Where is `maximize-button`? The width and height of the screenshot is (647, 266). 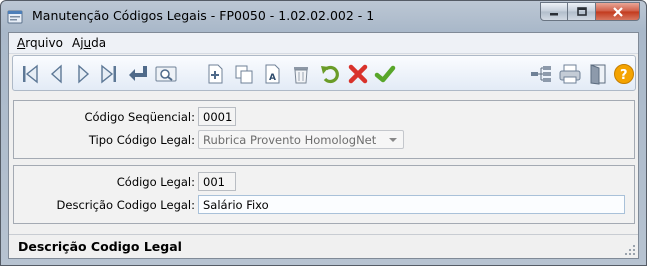
maximize-button is located at coordinates (582, 11).